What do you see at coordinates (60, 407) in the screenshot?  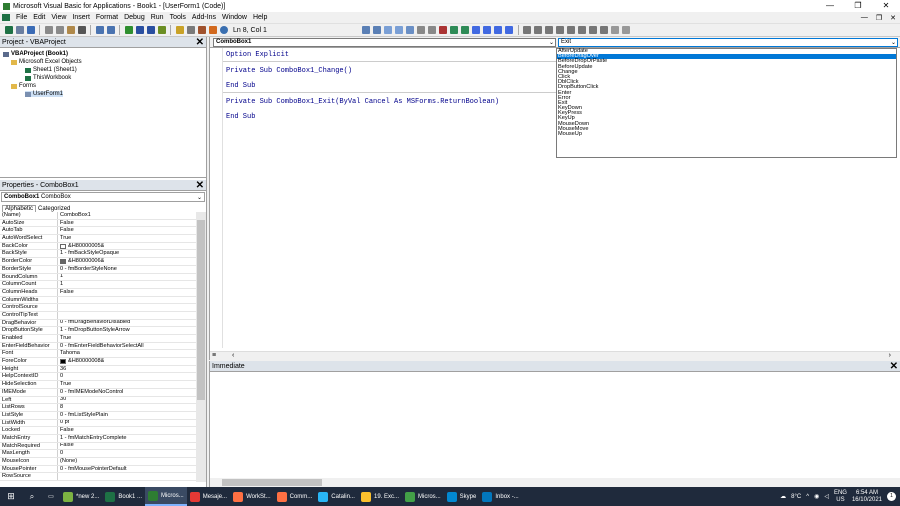 I see `property-value: 8` at bounding box center [60, 407].